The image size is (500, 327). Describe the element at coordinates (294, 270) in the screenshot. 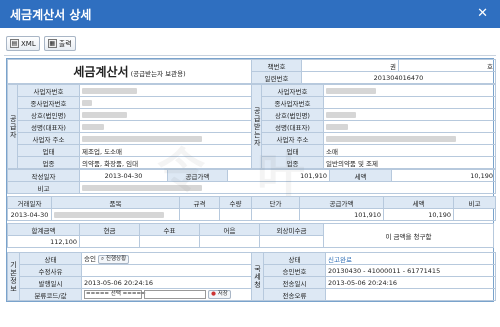

I see `approval-label: 승인번호` at that location.